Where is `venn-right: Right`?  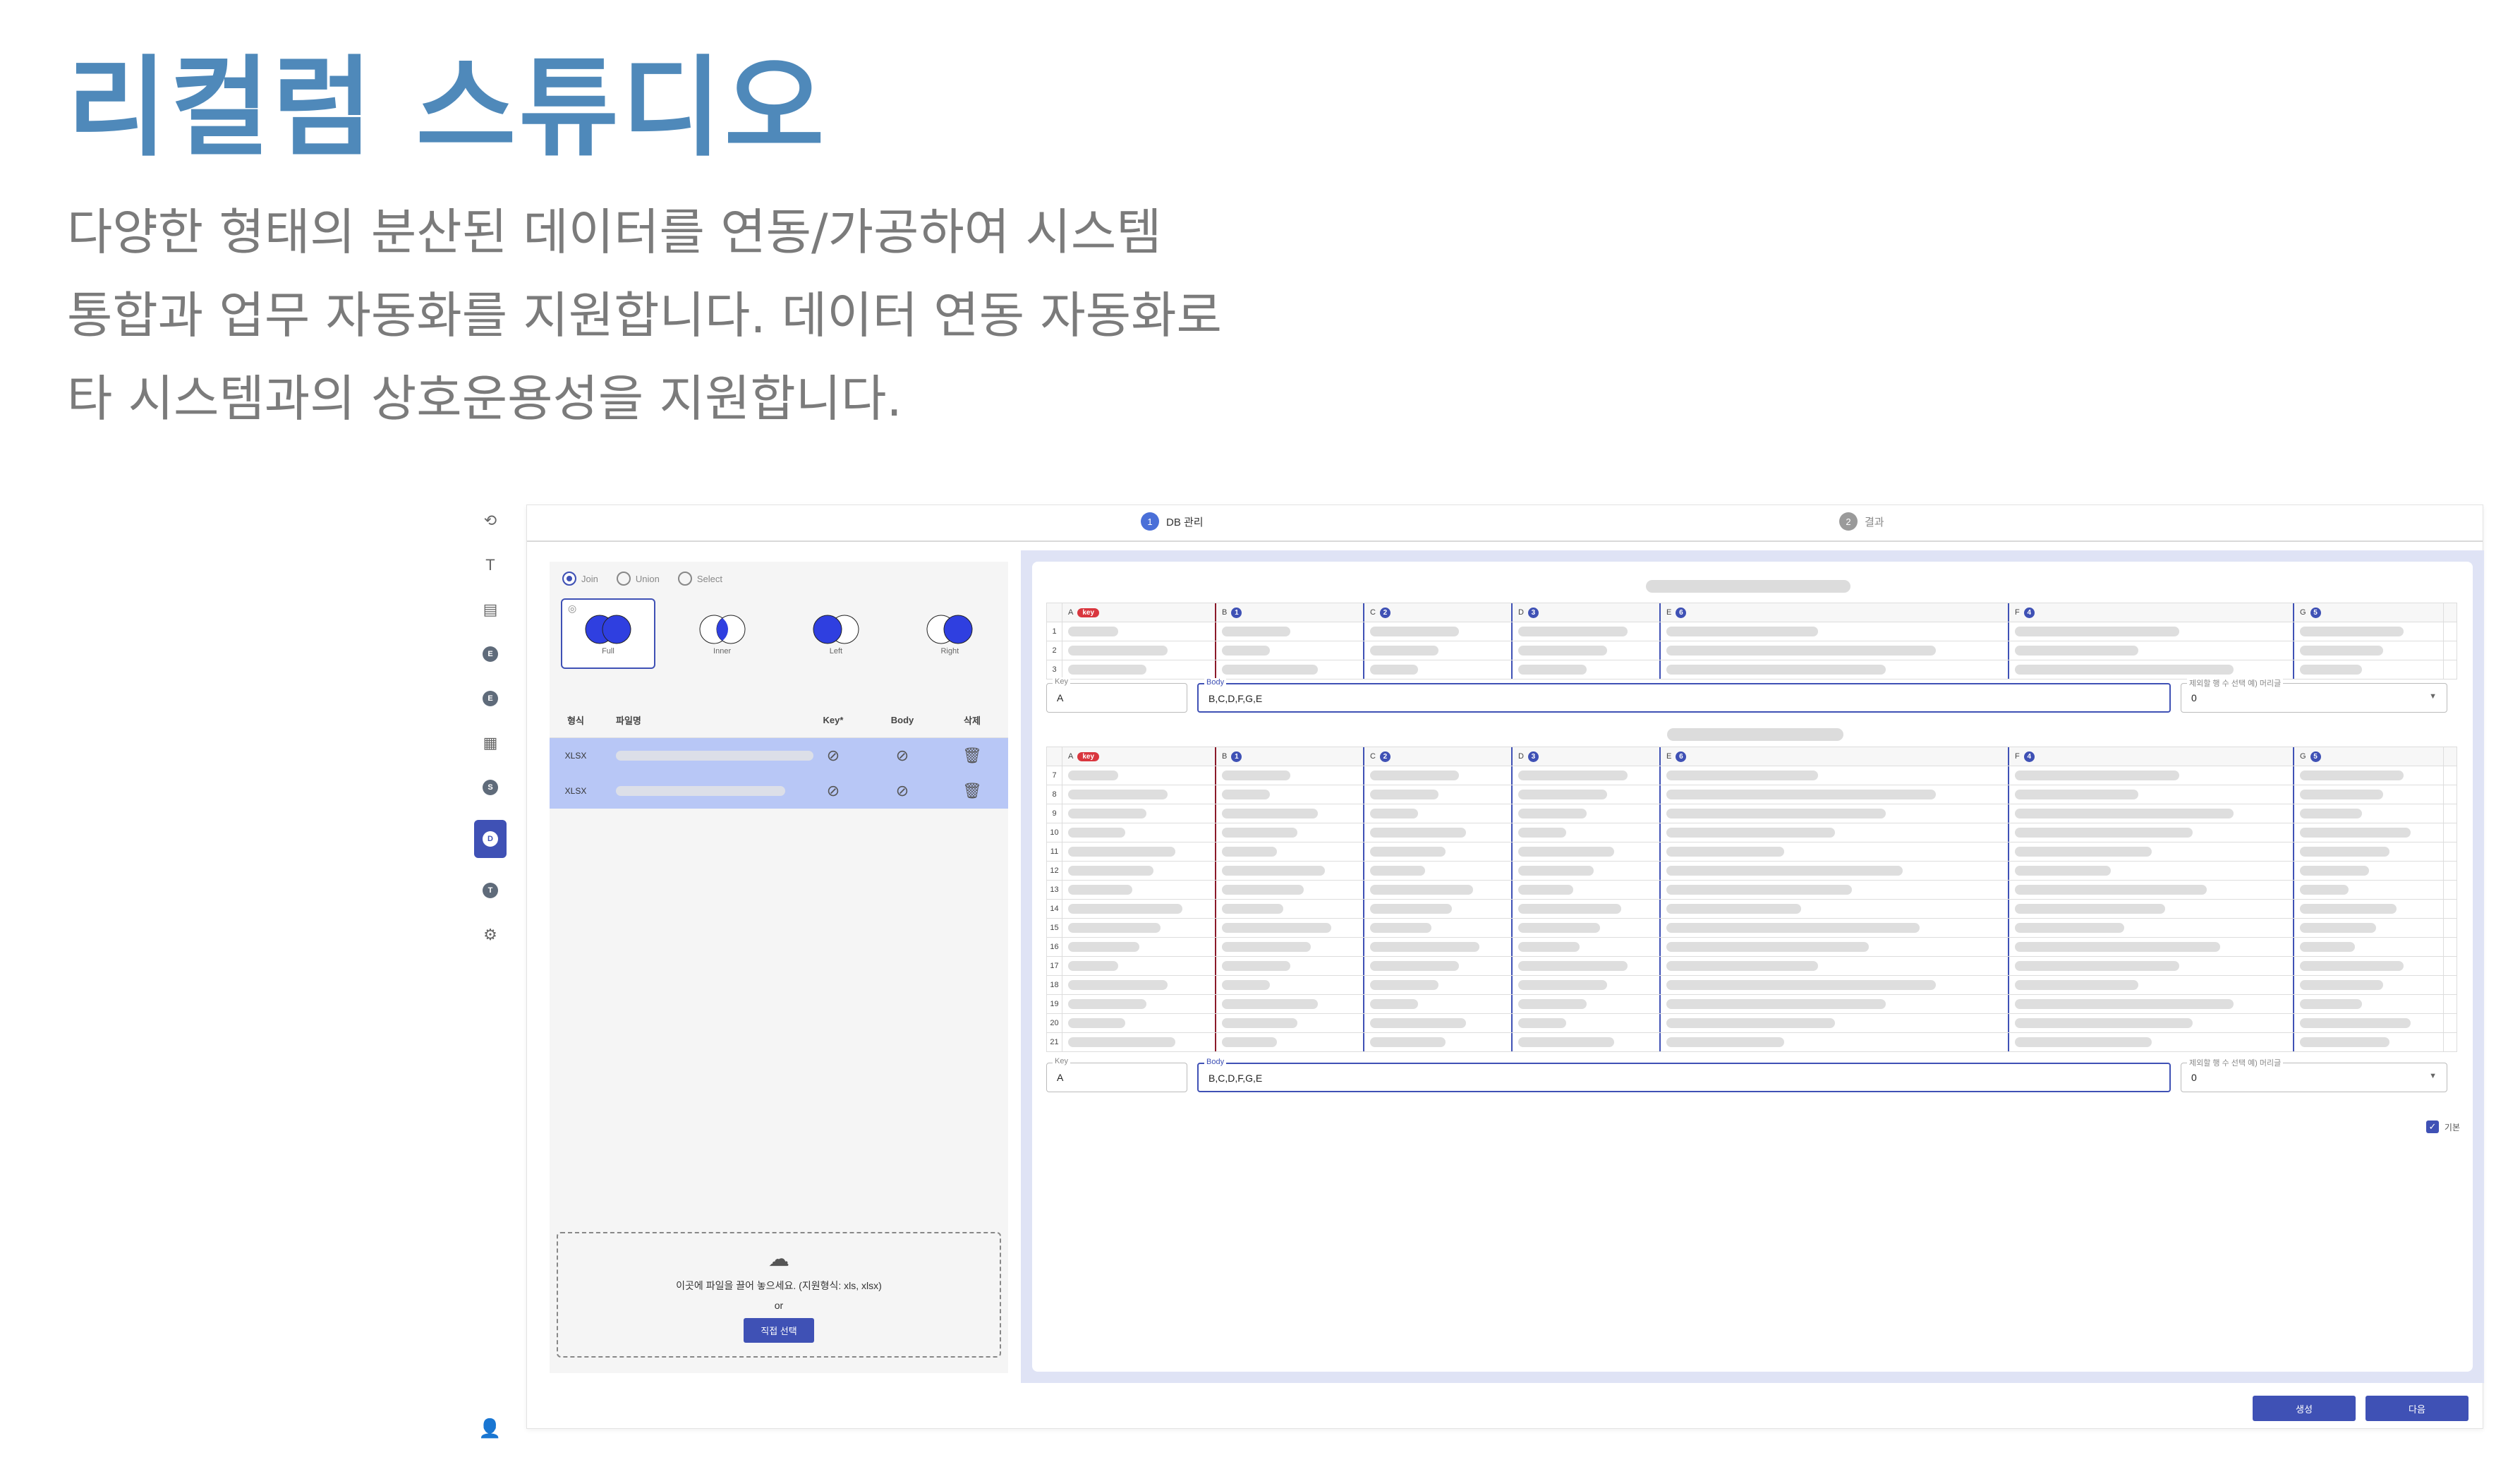
venn-right: Right is located at coordinates (950, 633).